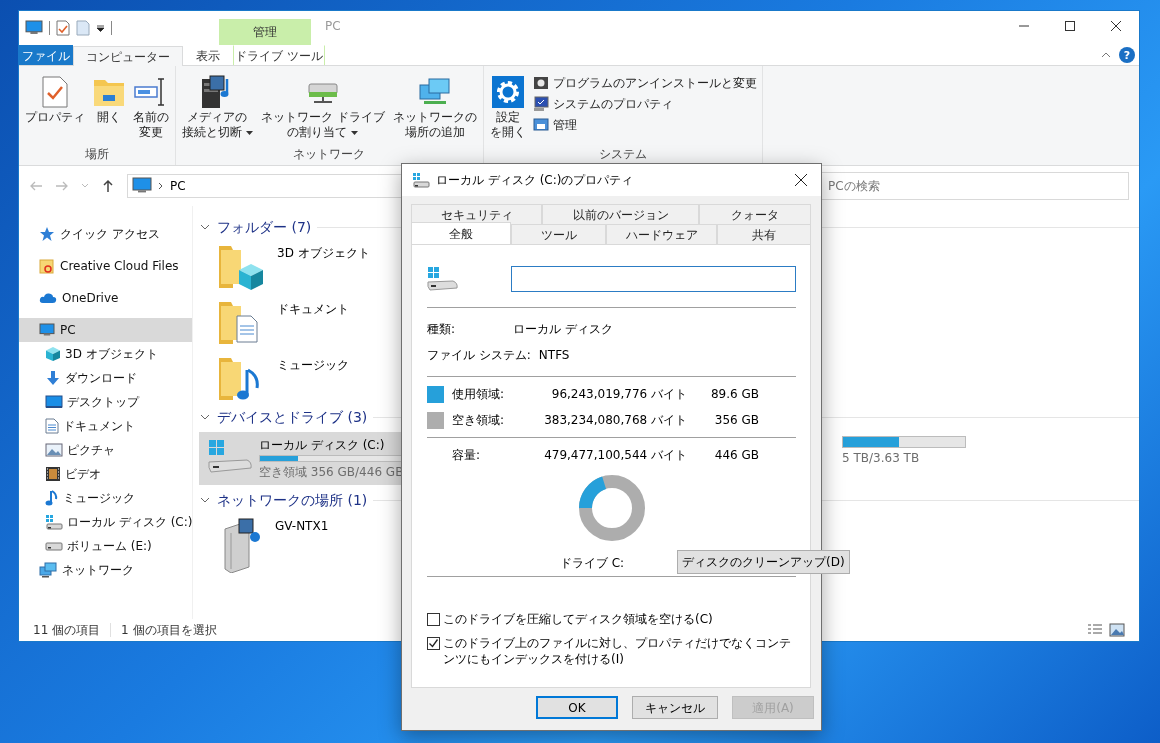 The width and height of the screenshot is (1160, 743). Describe the element at coordinates (622, 154) in the screenshot. I see `group-label: システム` at that location.